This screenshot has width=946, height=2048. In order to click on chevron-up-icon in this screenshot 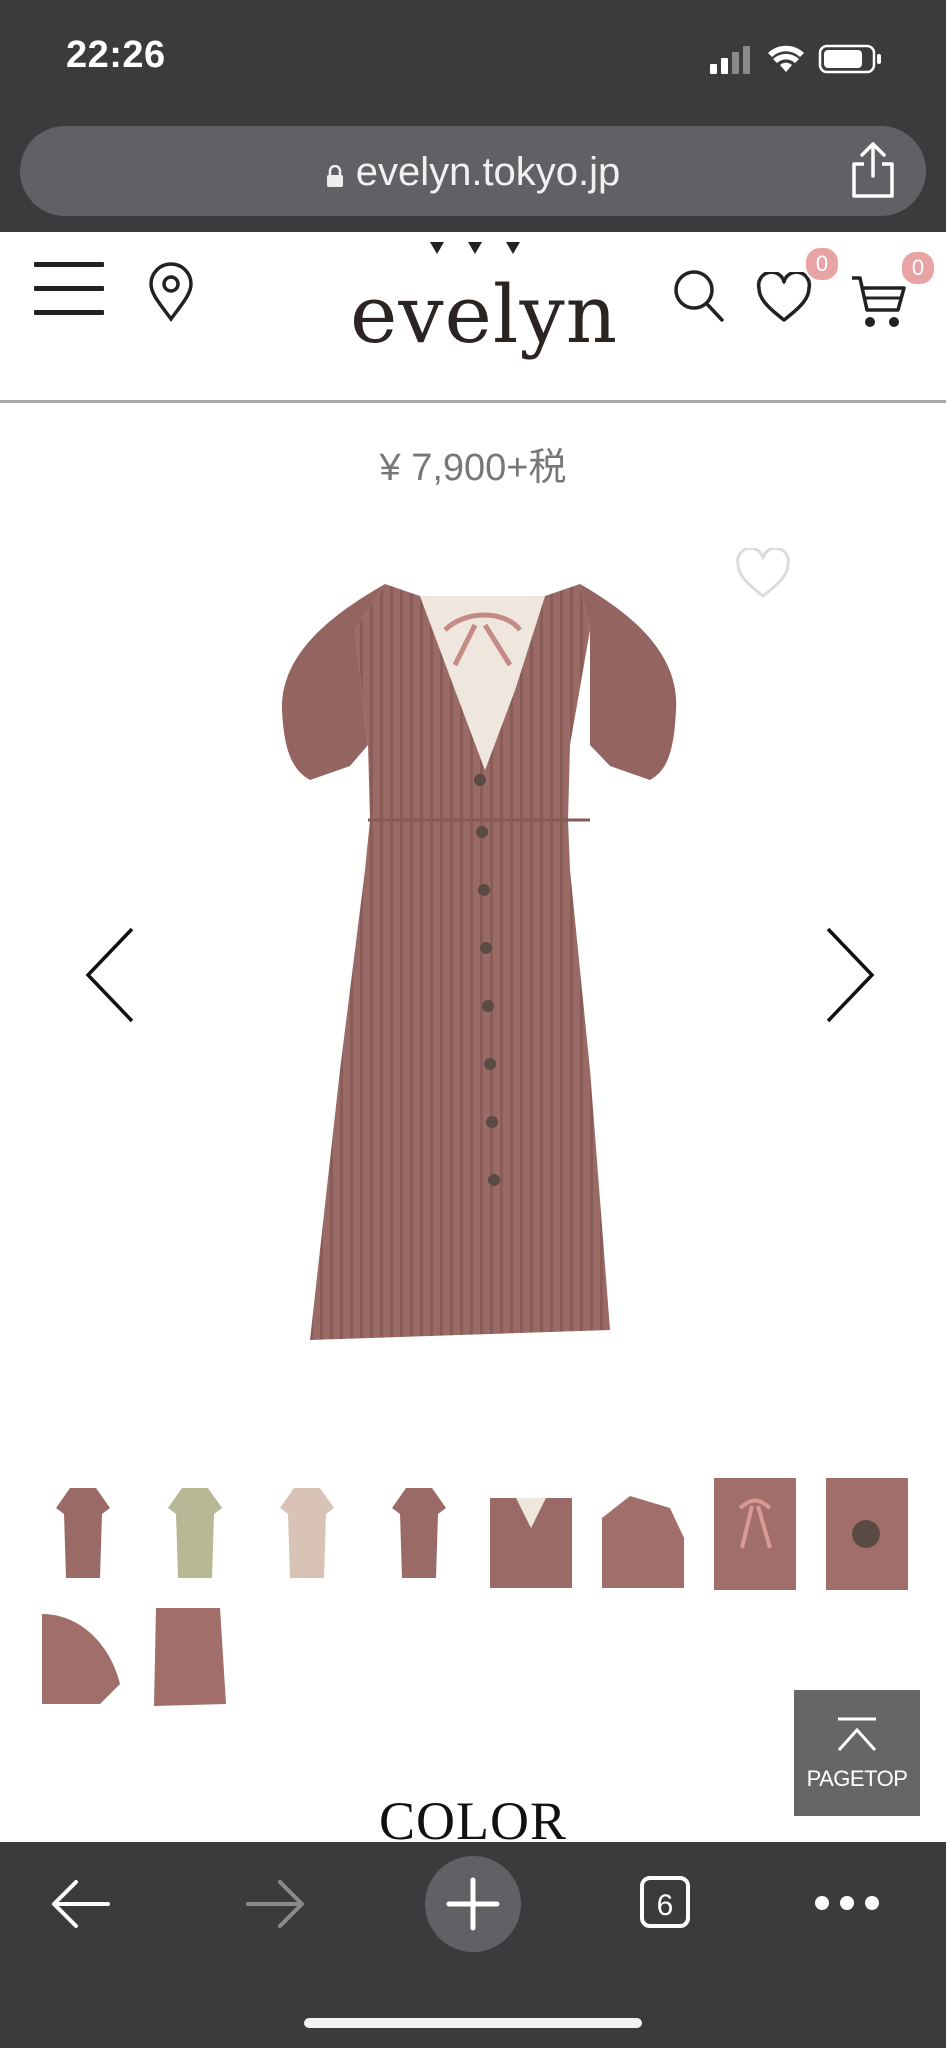, I will do `click(857, 1734)`.